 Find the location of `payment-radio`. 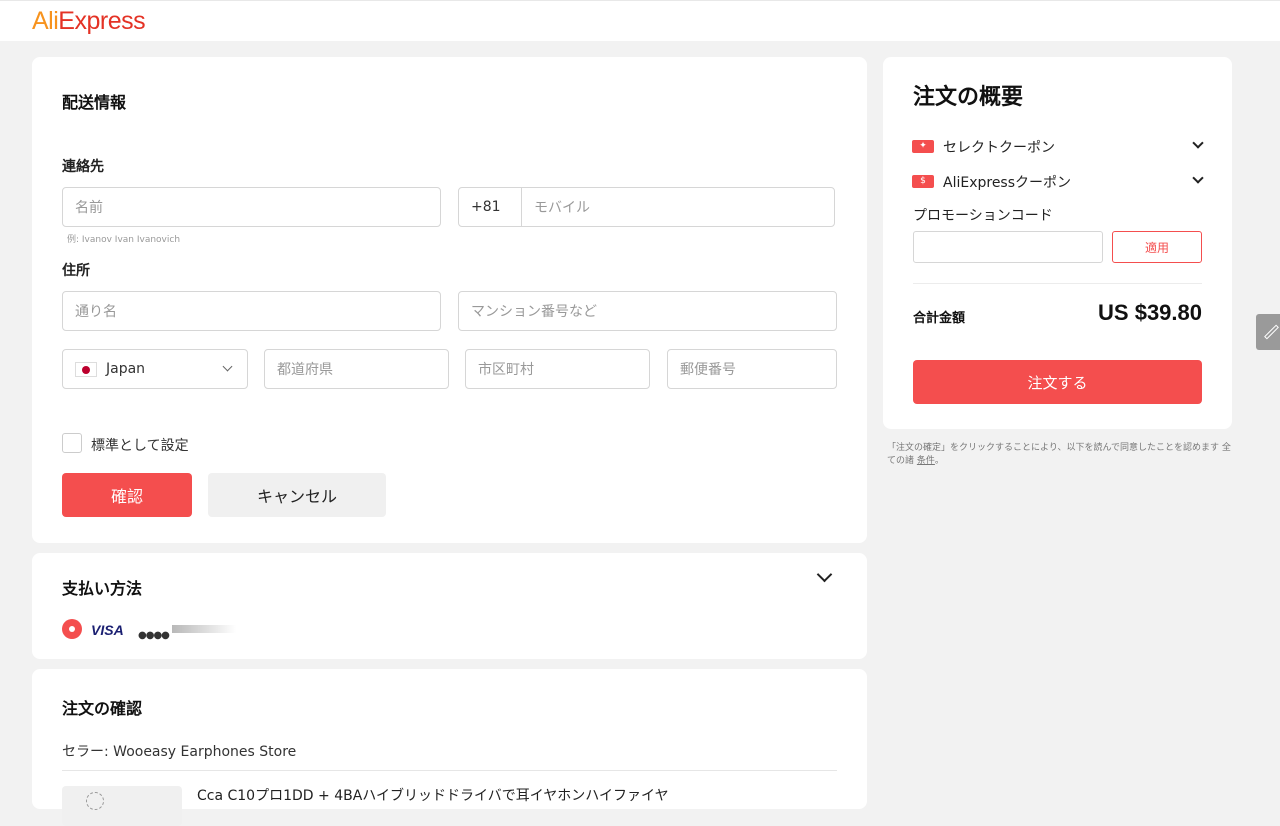

payment-radio is located at coordinates (72, 629).